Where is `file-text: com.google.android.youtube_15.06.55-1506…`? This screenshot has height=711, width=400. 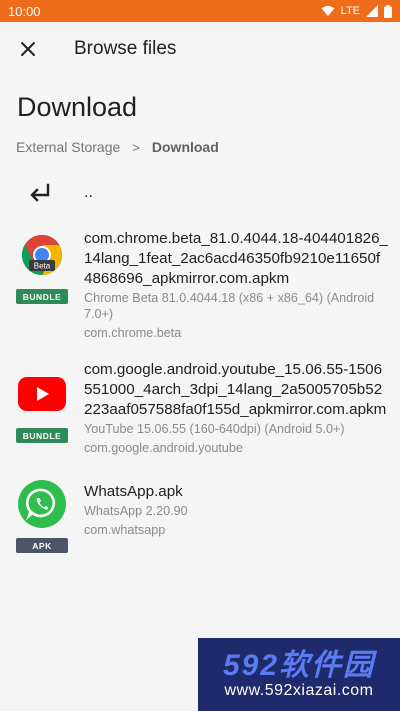
file-text: com.google.android.youtube_15.06.55-1506… is located at coordinates (236, 408).